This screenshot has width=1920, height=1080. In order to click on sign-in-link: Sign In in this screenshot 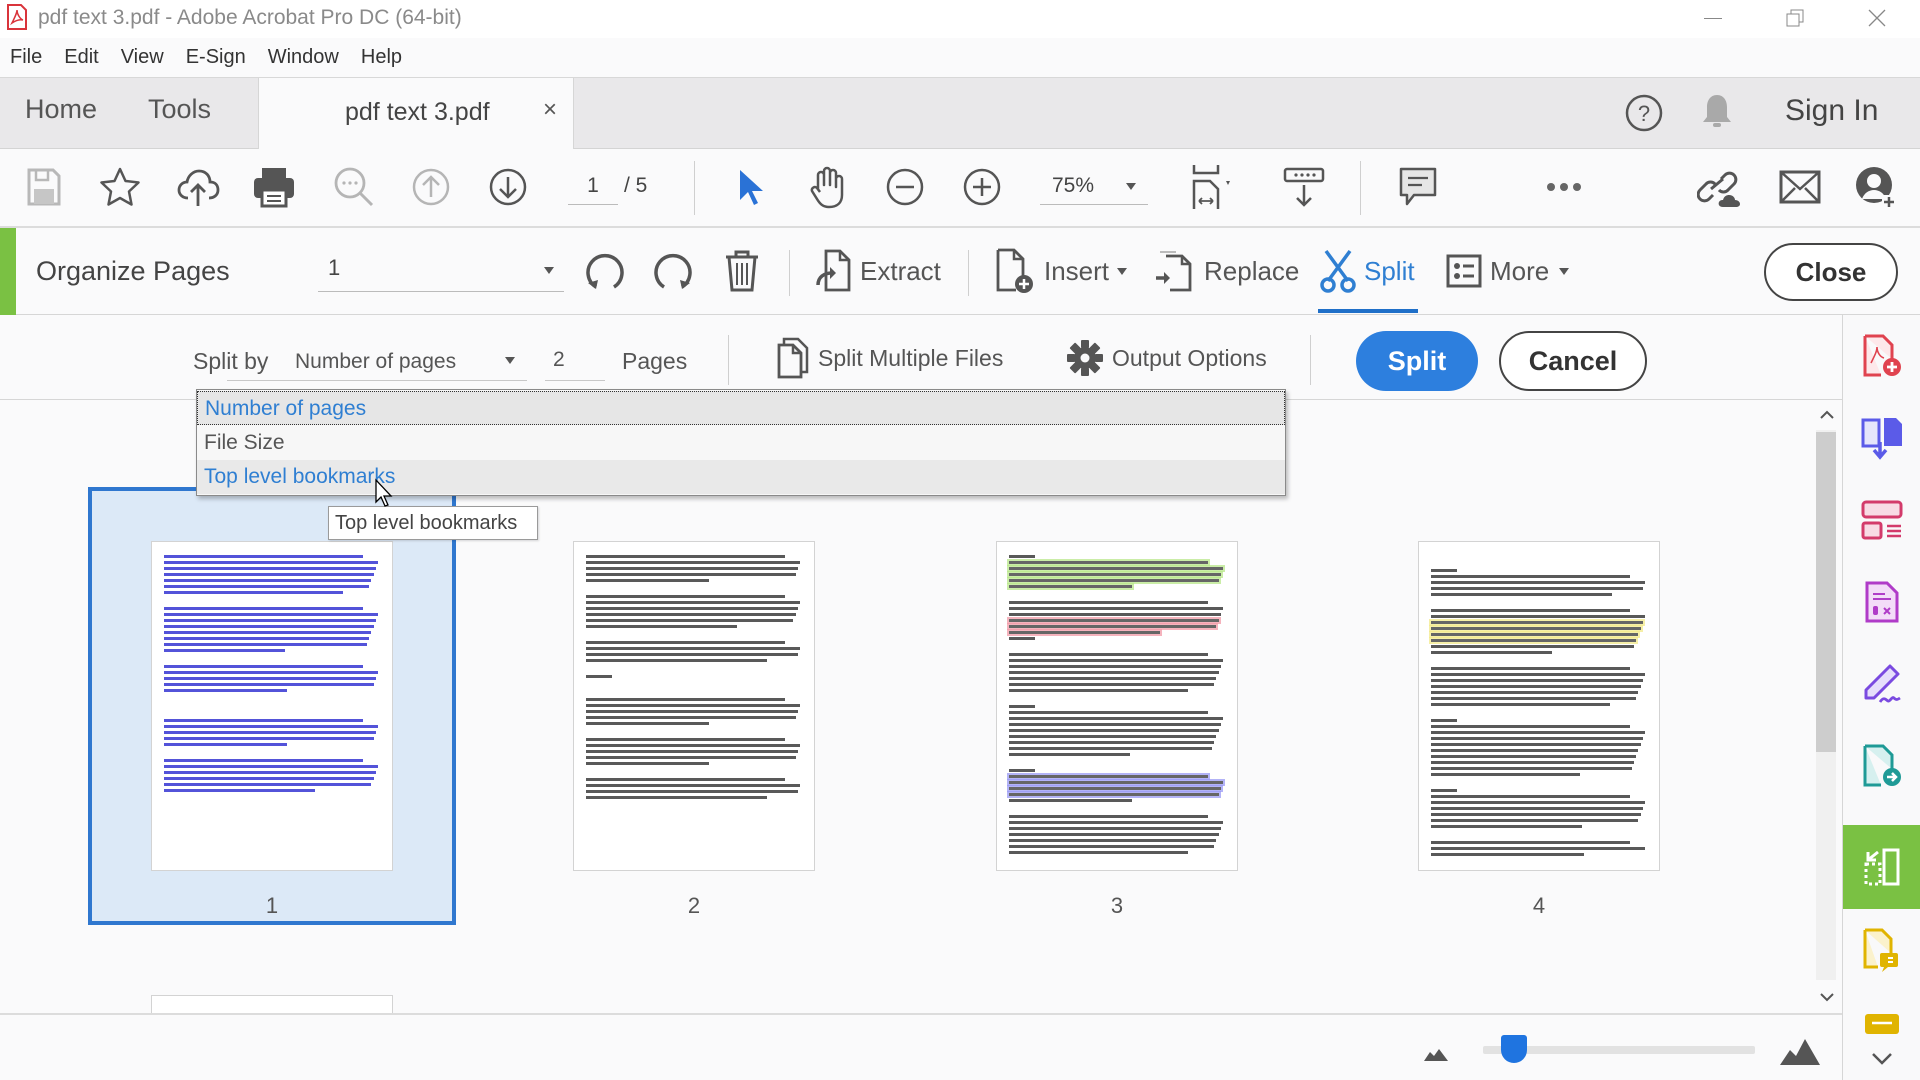, I will do `click(1831, 111)`.